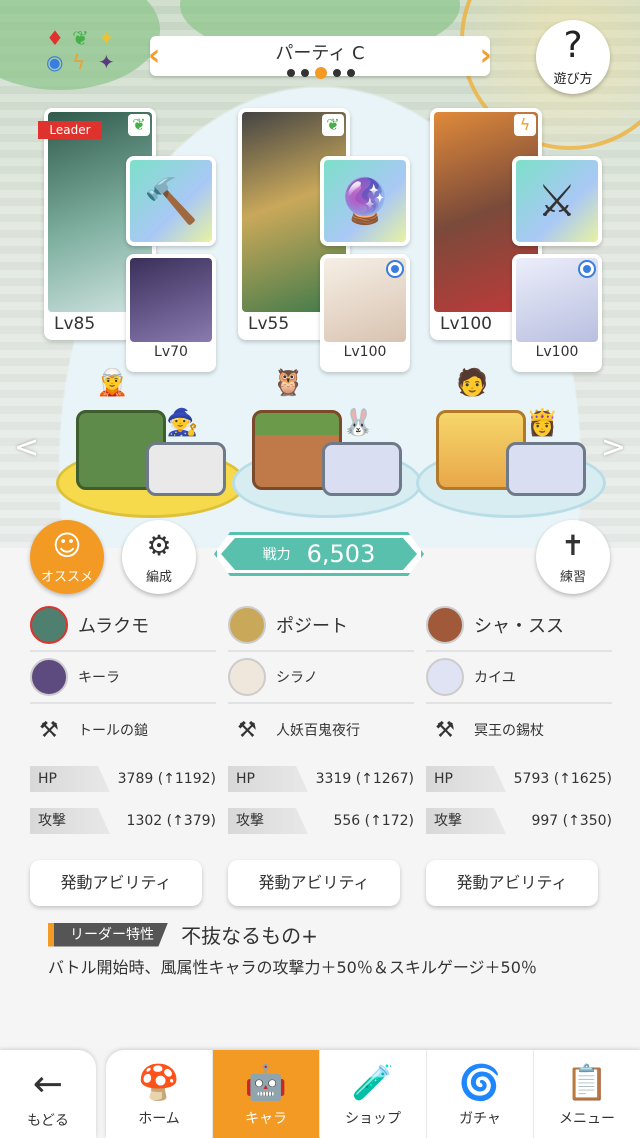 Image resolution: width=640 pixels, height=1138 pixels. I want to click on water-attribute-icon: ◉, so click(55, 62).